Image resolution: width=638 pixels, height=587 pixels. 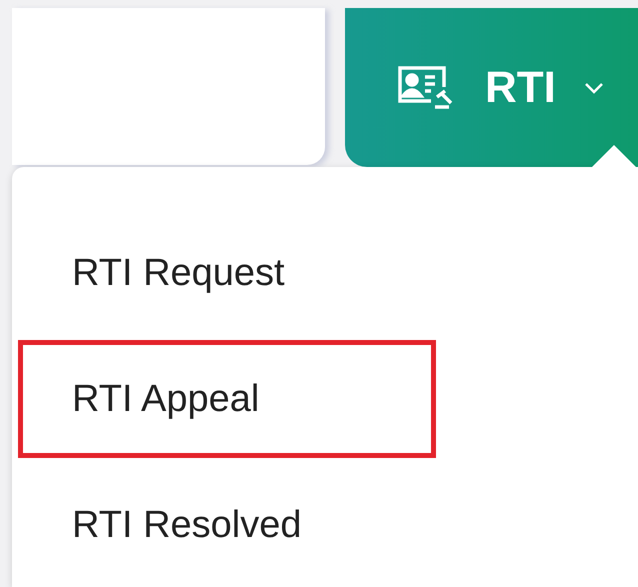 What do you see at coordinates (594, 88) in the screenshot?
I see `chevron-icon` at bounding box center [594, 88].